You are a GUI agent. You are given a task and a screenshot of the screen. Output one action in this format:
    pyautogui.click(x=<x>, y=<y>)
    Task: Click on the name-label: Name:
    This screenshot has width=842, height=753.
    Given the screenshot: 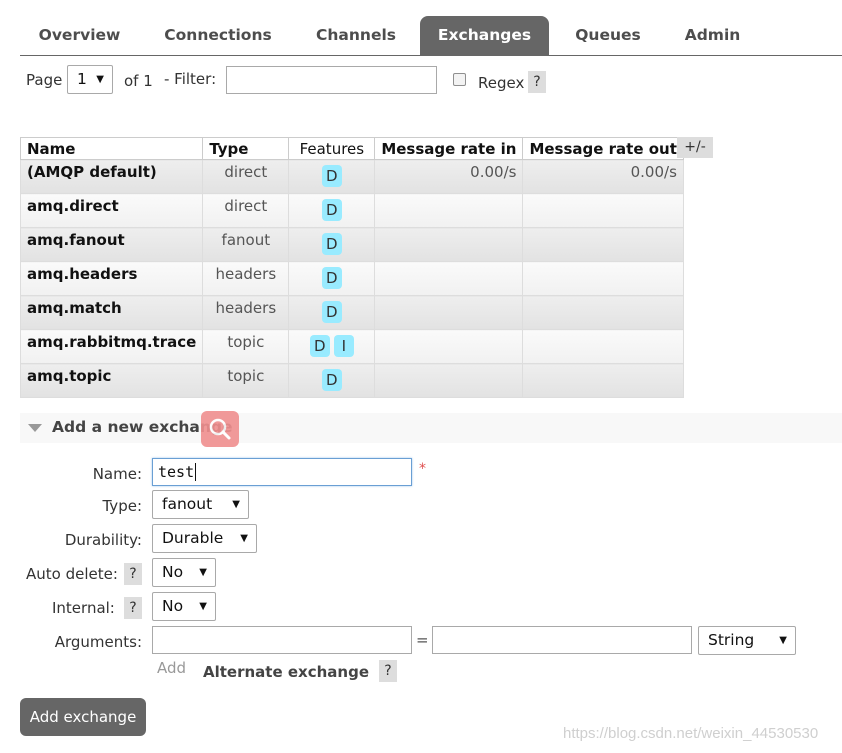 What is the action you would take?
    pyautogui.click(x=117, y=474)
    